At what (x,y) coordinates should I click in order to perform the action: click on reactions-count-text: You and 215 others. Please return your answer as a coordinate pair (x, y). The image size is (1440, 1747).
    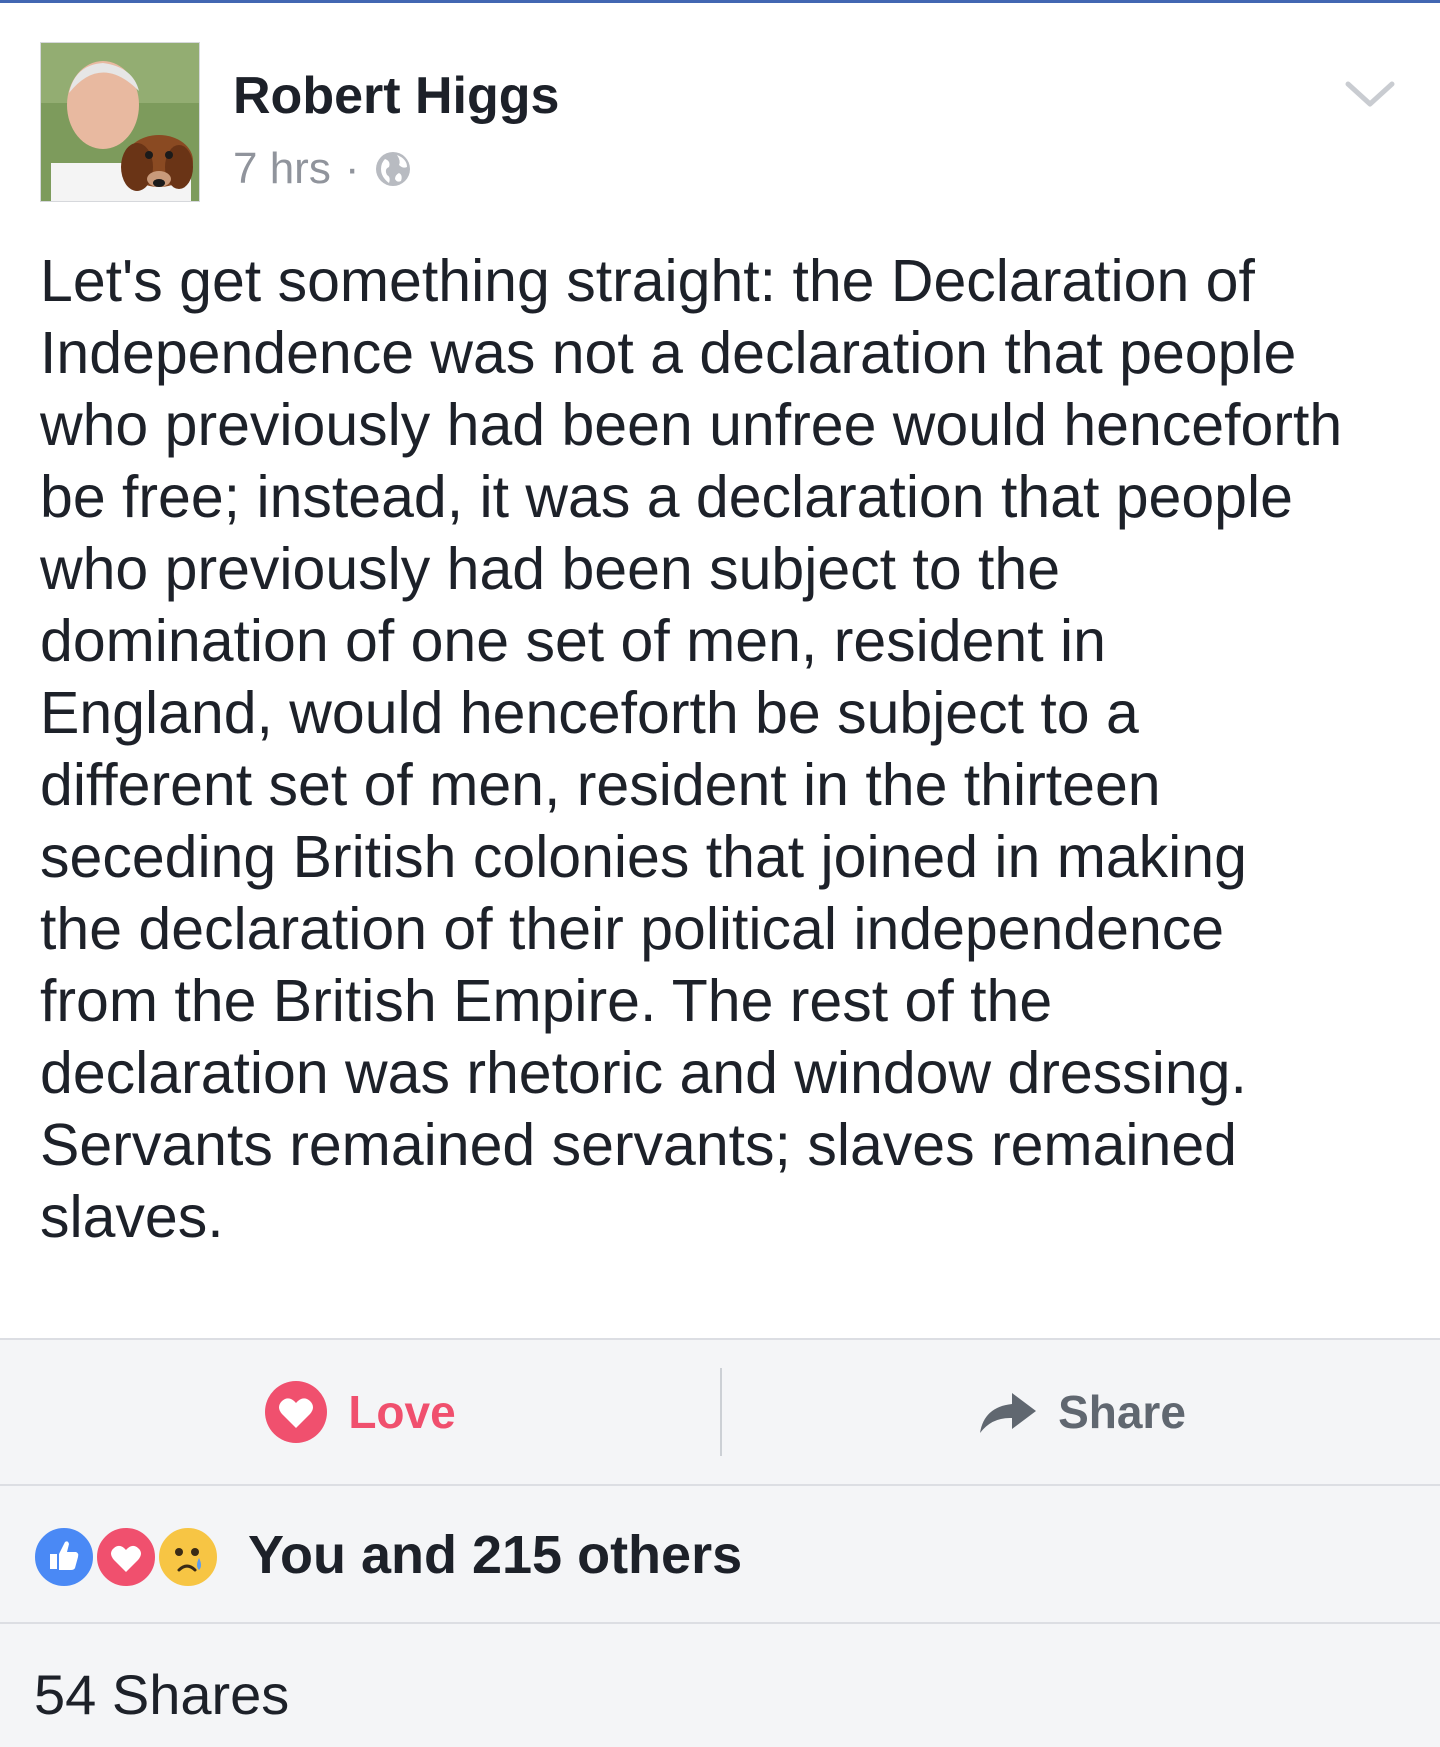
    Looking at the image, I should click on (495, 1555).